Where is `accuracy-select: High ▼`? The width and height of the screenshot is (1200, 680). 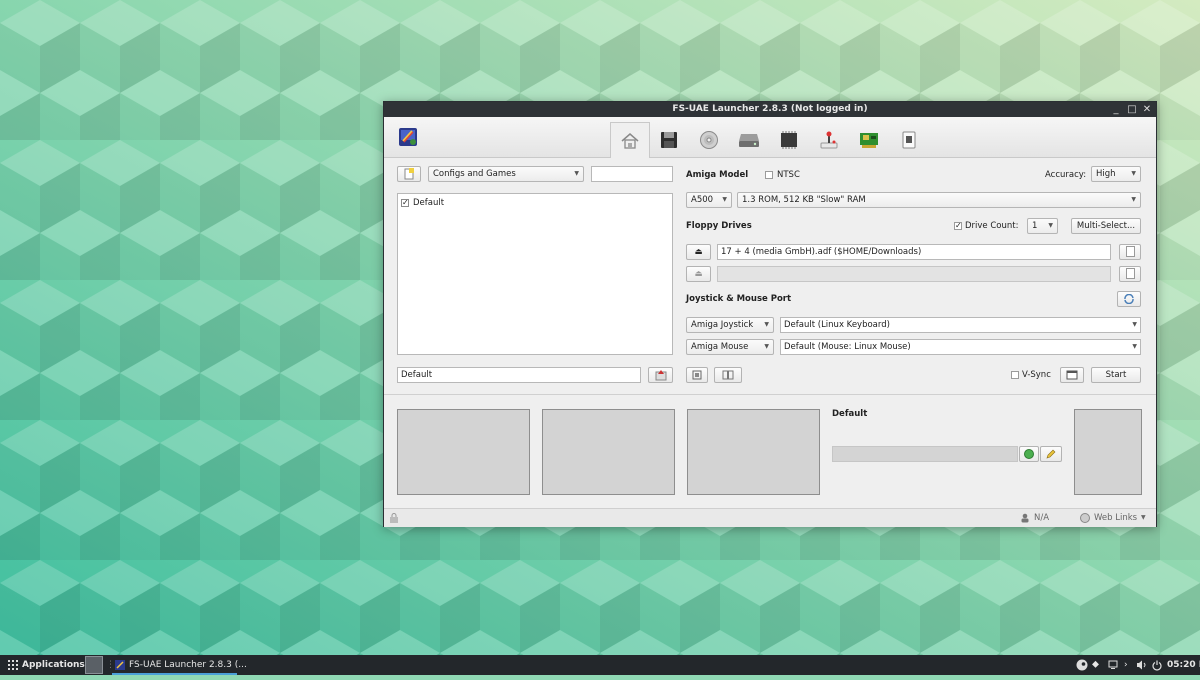
accuracy-select: High ▼ is located at coordinates (1116, 174).